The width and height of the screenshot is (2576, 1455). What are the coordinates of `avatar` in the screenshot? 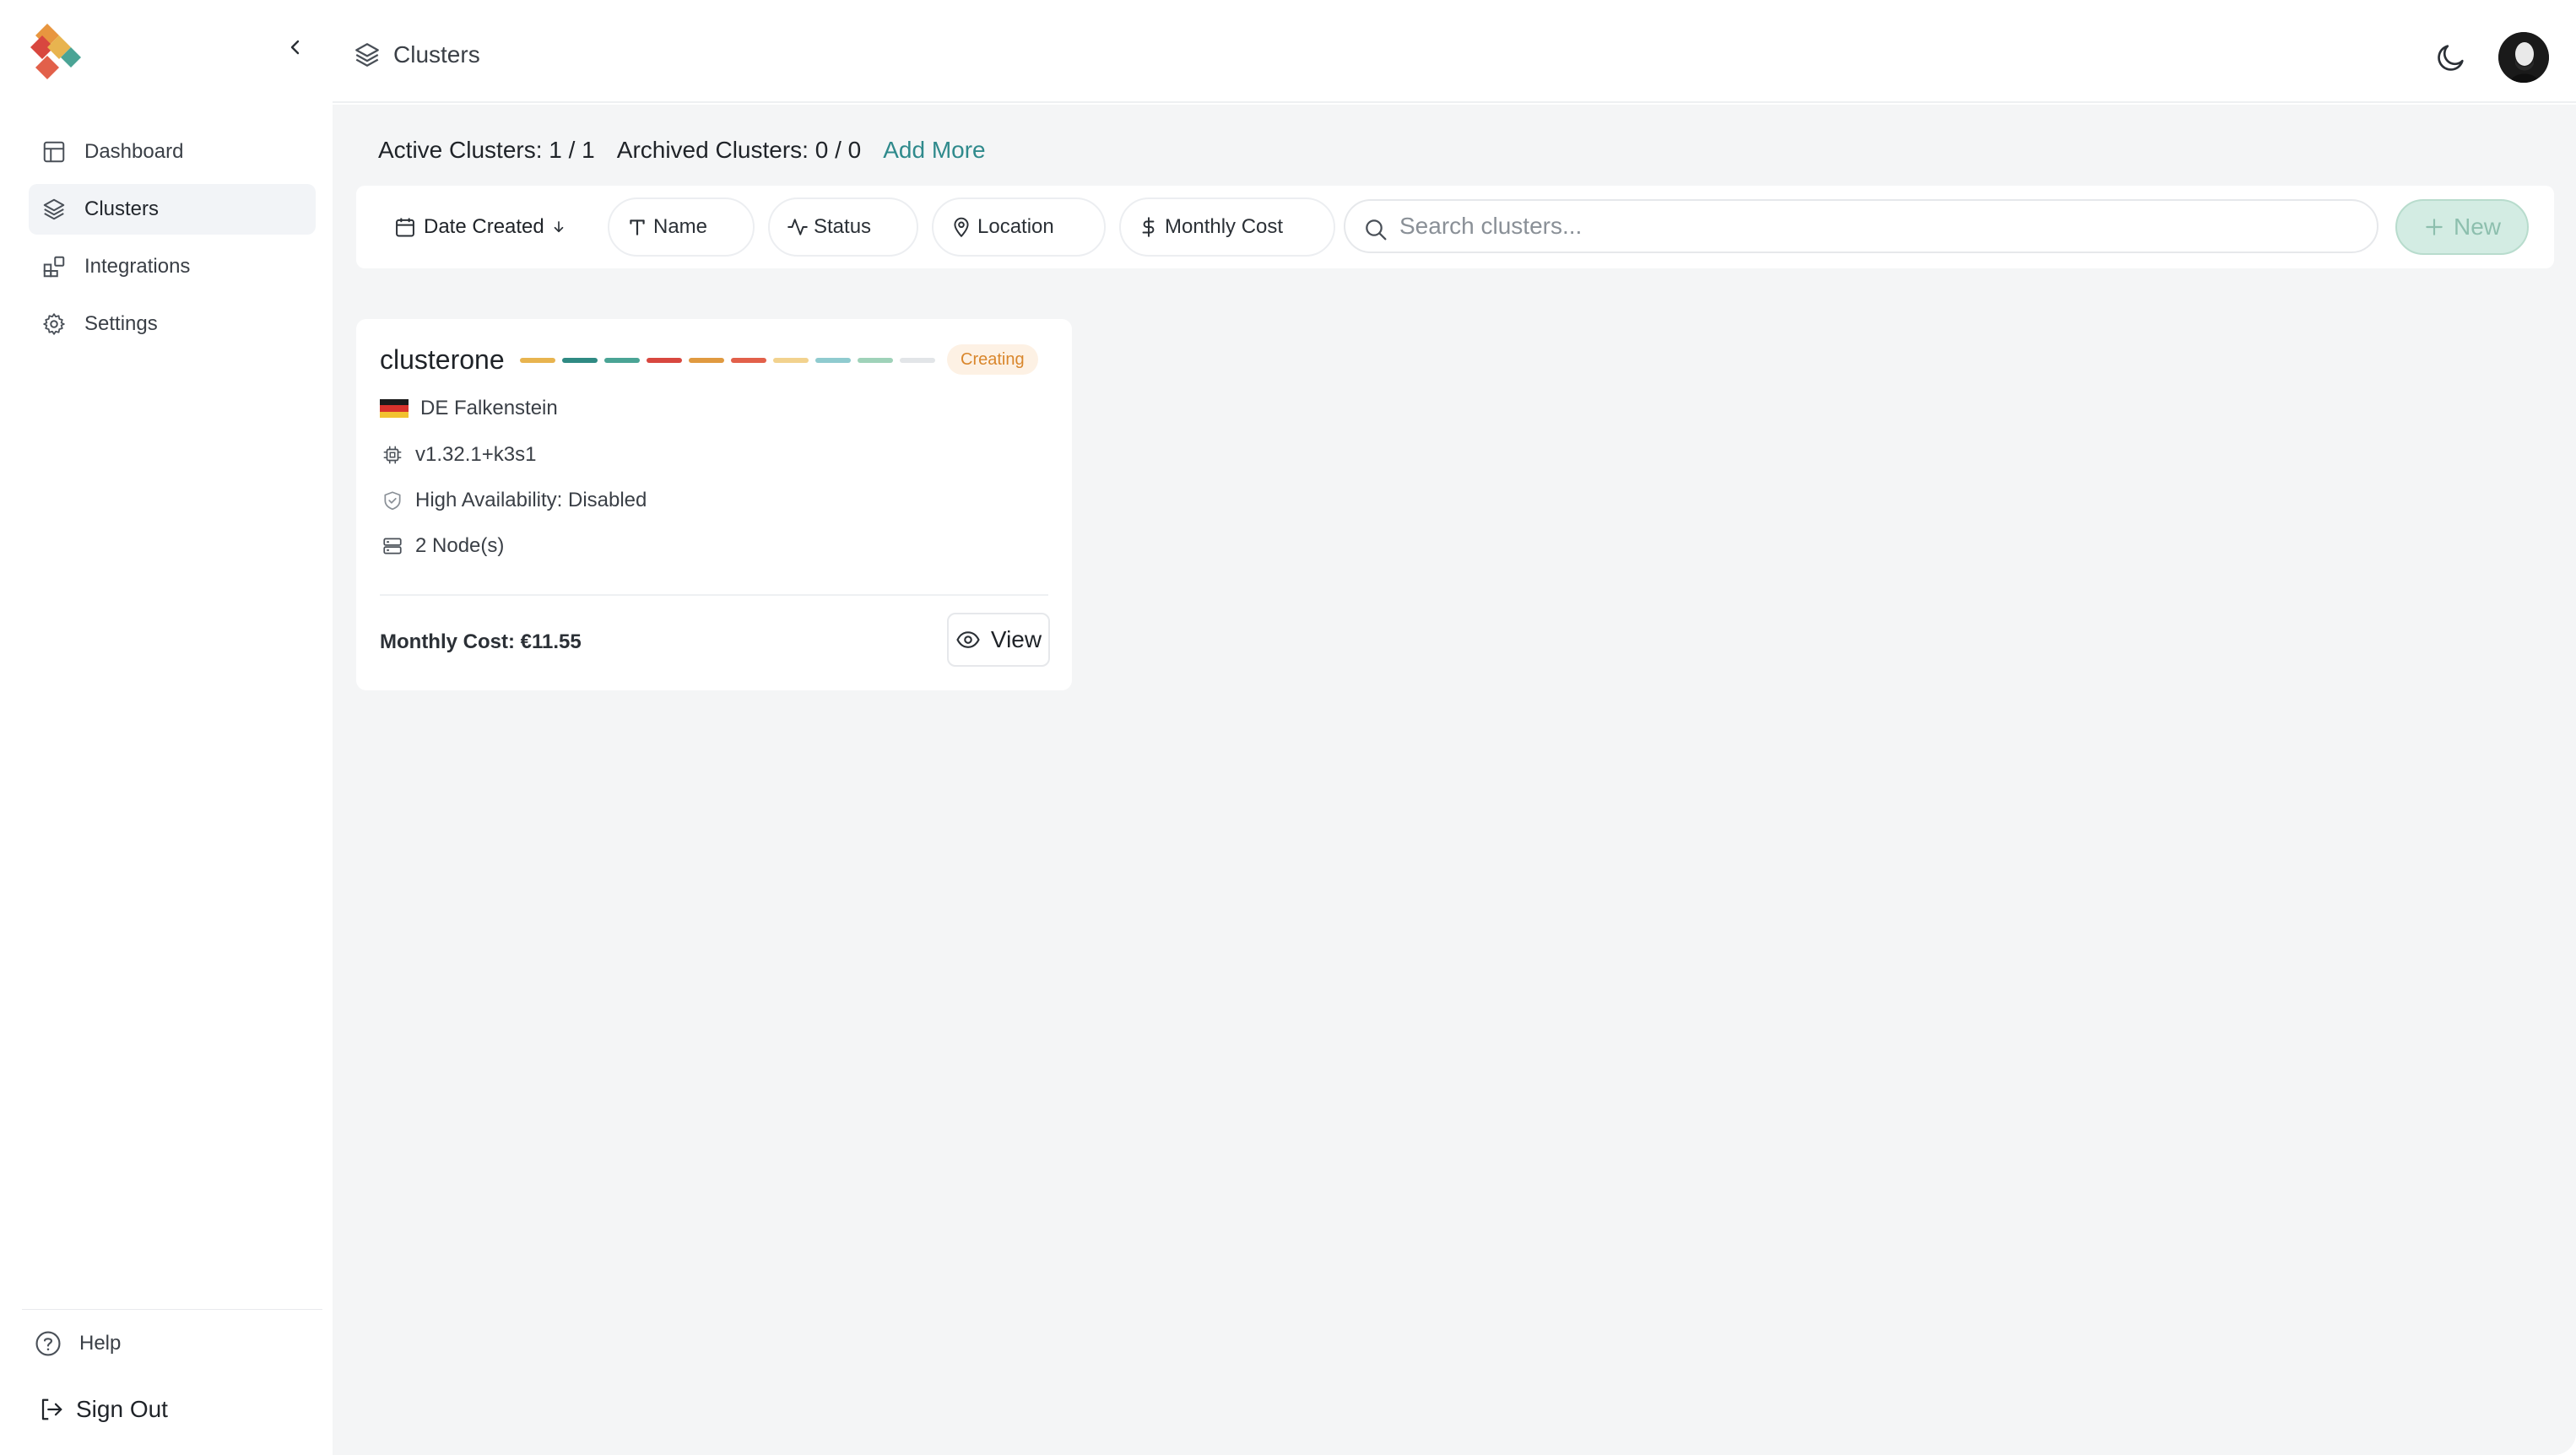 It's located at (2523, 58).